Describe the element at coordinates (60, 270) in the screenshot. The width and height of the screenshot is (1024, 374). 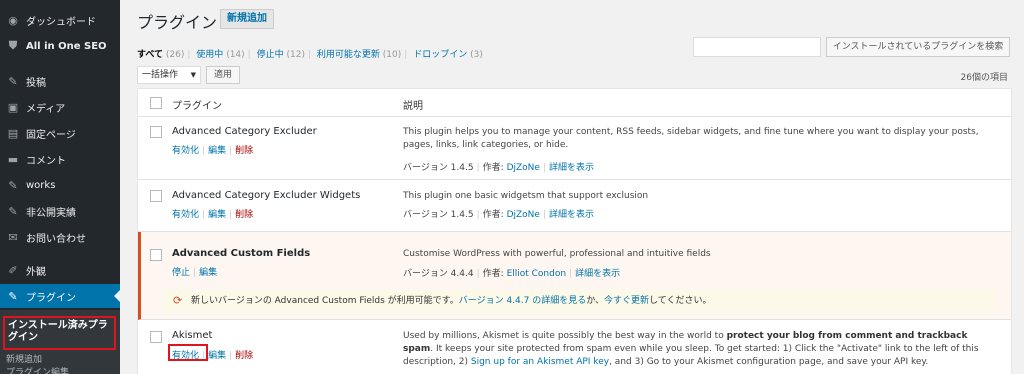
I see `menu-appearance: ✐ 外観` at that location.